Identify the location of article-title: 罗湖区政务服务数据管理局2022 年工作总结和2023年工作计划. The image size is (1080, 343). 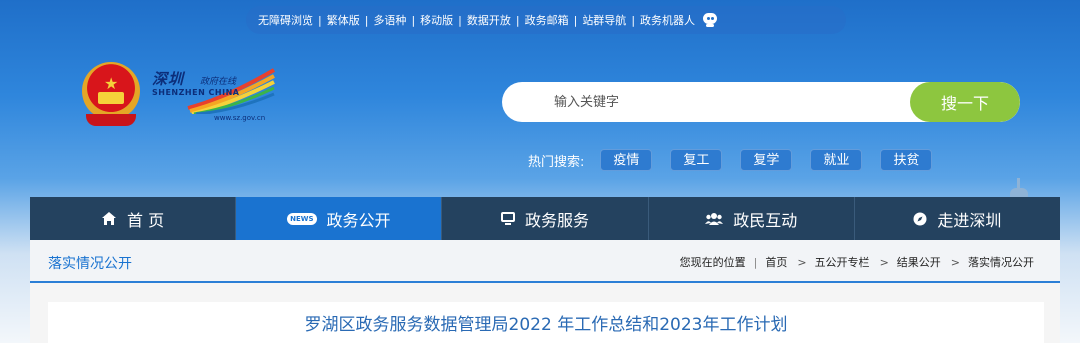
(546, 325).